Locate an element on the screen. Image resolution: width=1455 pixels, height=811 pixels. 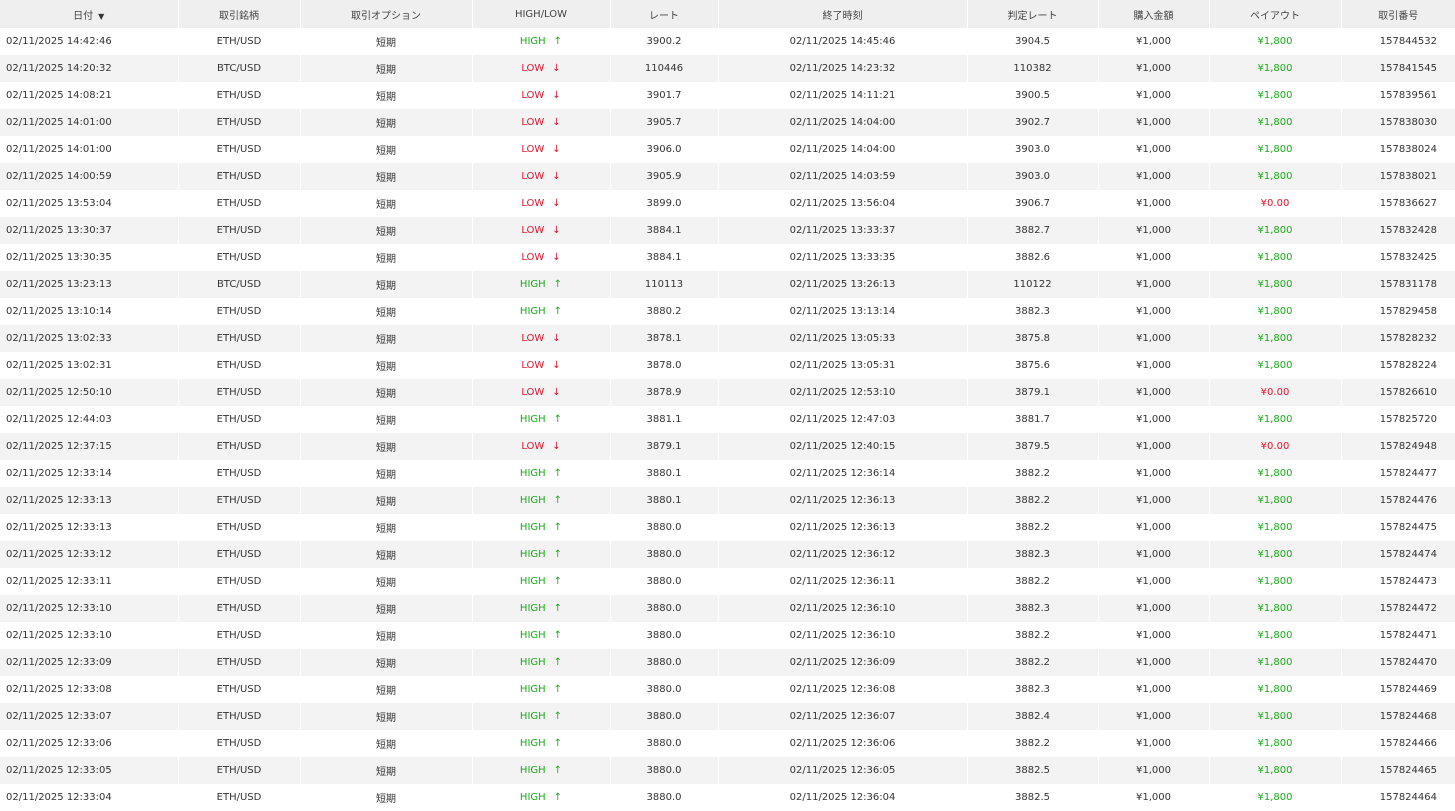
header-amount: 購入金額 is located at coordinates (1154, 14).